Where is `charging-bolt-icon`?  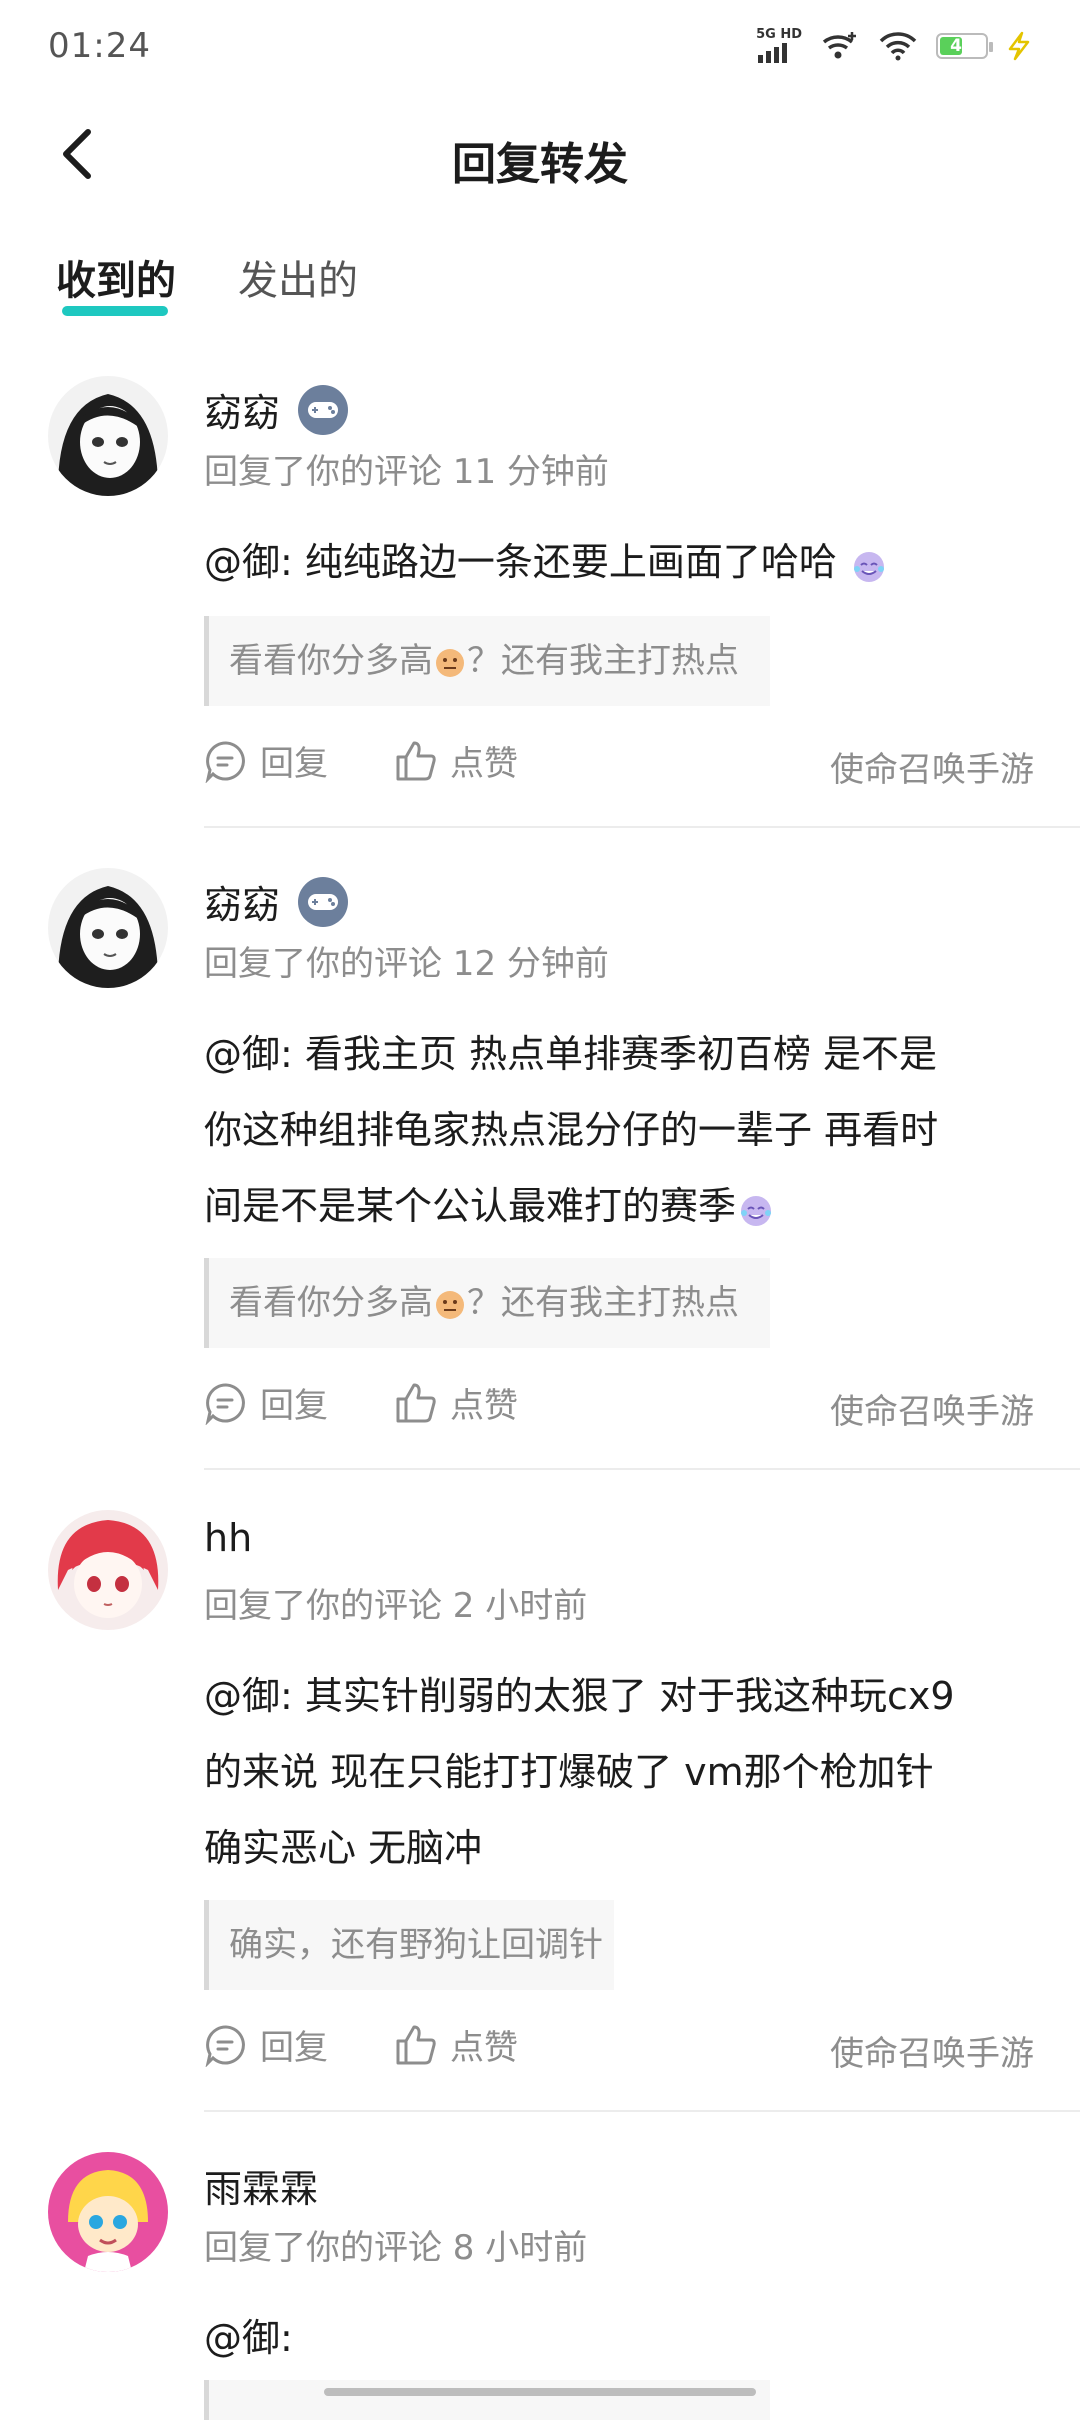 charging-bolt-icon is located at coordinates (1019, 45).